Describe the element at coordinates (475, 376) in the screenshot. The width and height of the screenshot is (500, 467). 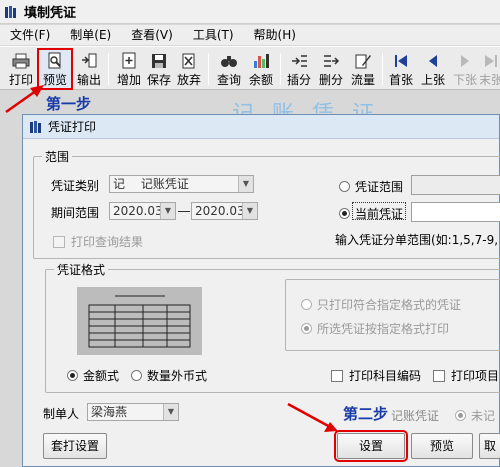
I see `print-item-label: 打印项目` at that location.